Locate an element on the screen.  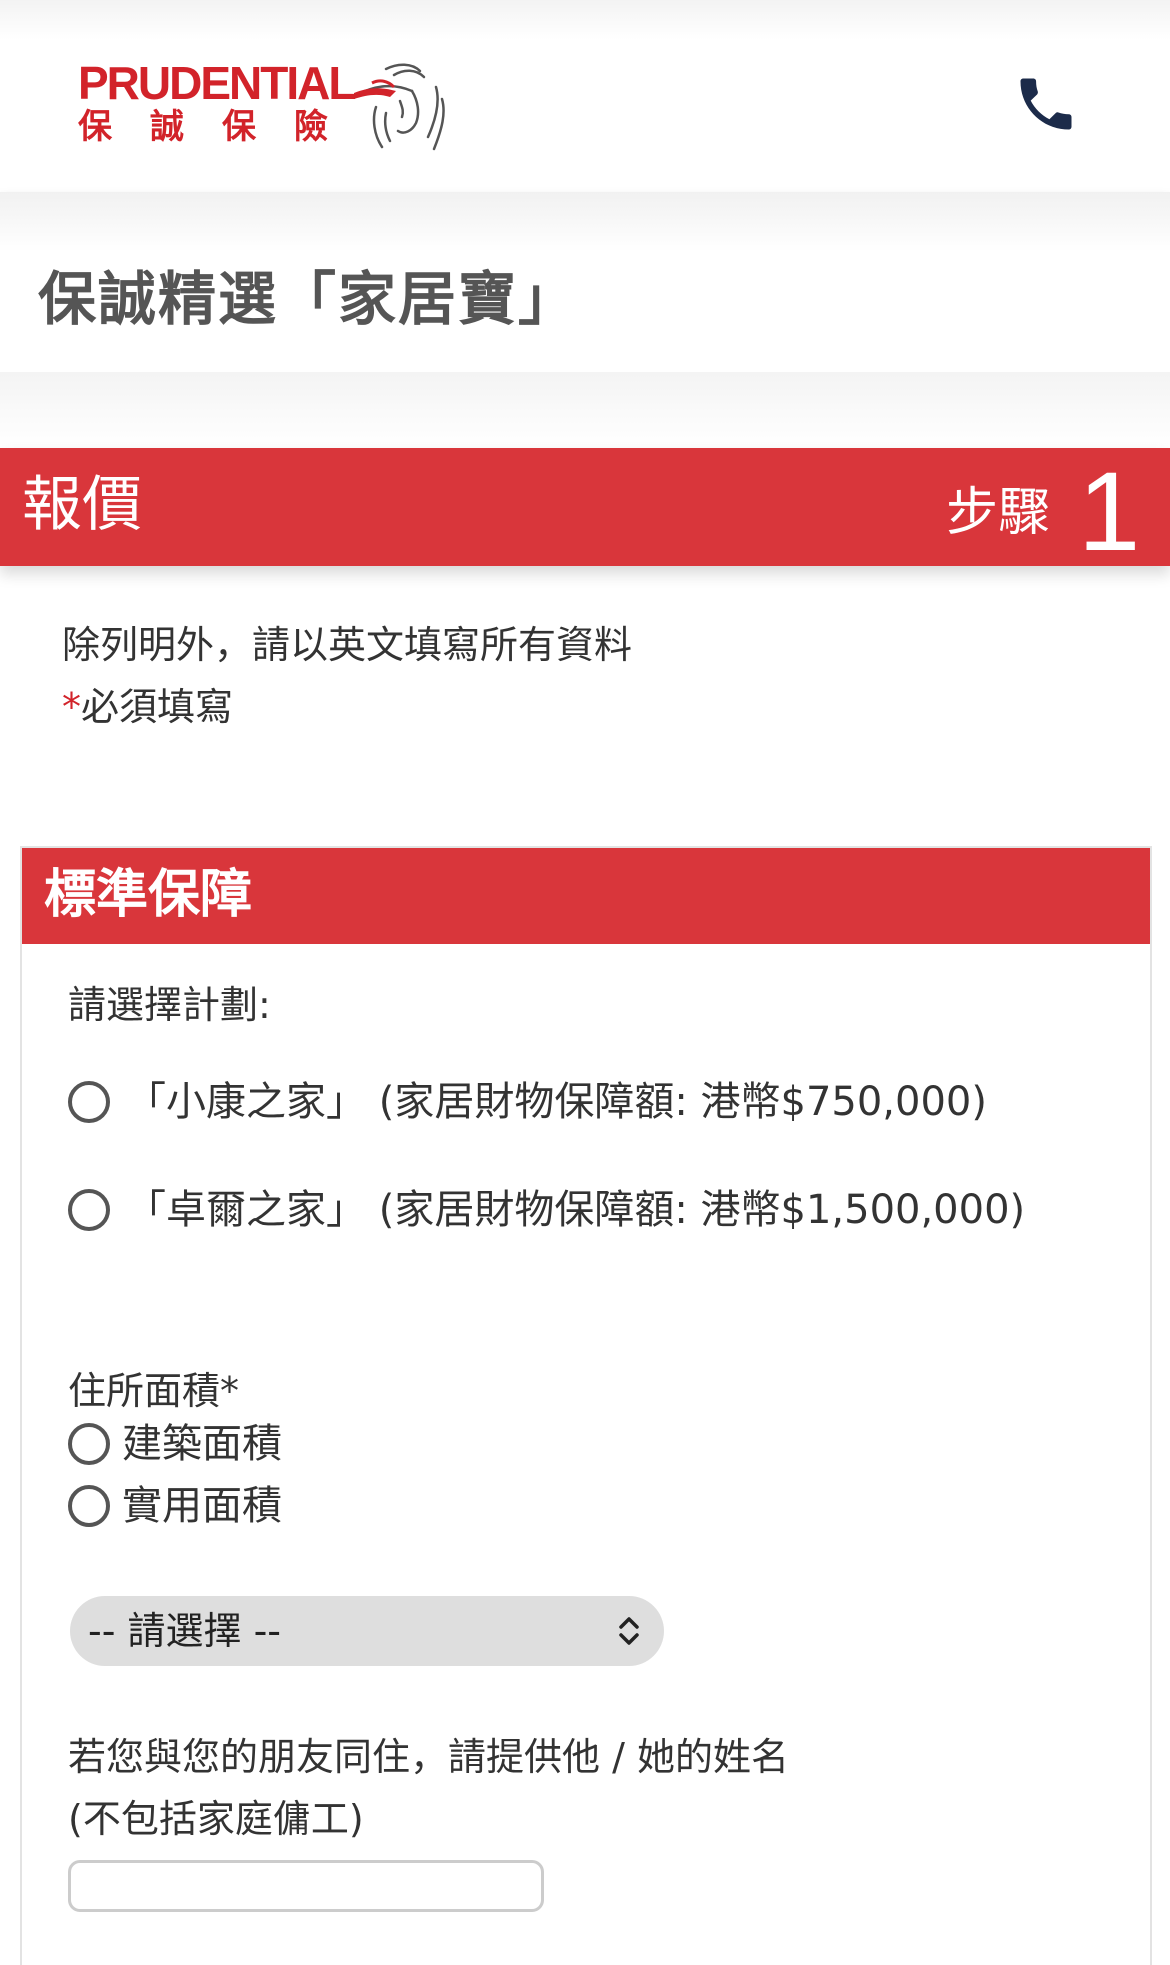
step-title: 報價 is located at coordinates (82, 505).